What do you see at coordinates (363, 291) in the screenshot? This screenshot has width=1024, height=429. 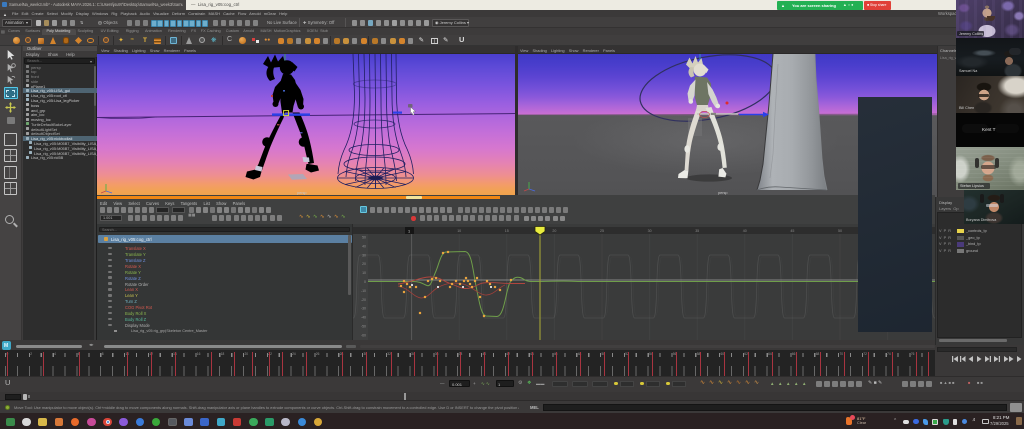 I see `svg-text: -10` at bounding box center [363, 291].